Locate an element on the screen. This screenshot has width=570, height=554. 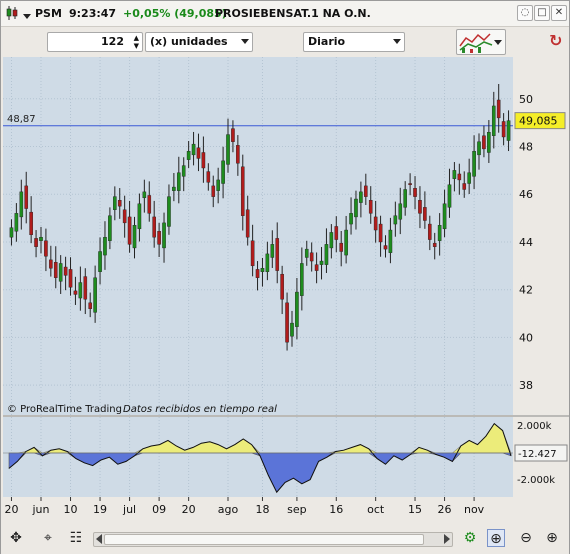
units-select: (x) unidades is located at coordinates (199, 42).